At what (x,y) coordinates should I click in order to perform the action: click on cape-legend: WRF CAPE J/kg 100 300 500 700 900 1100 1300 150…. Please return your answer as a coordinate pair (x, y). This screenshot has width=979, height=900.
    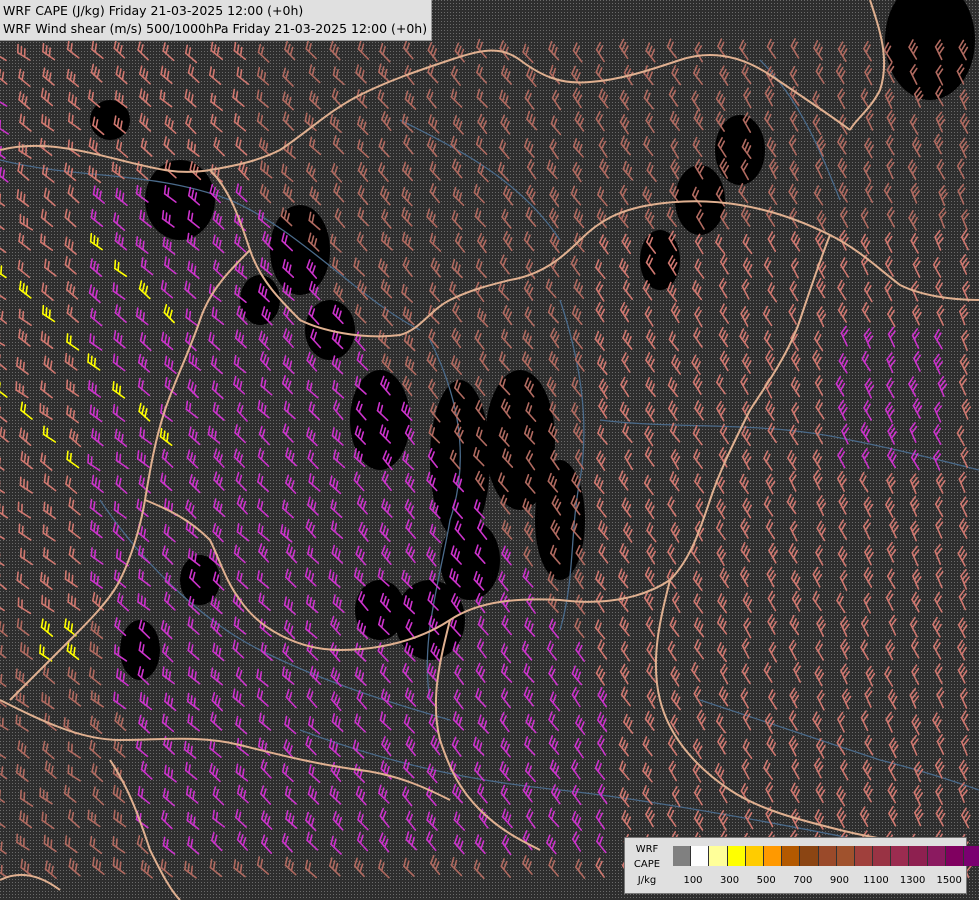
    Looking at the image, I should click on (801, 865).